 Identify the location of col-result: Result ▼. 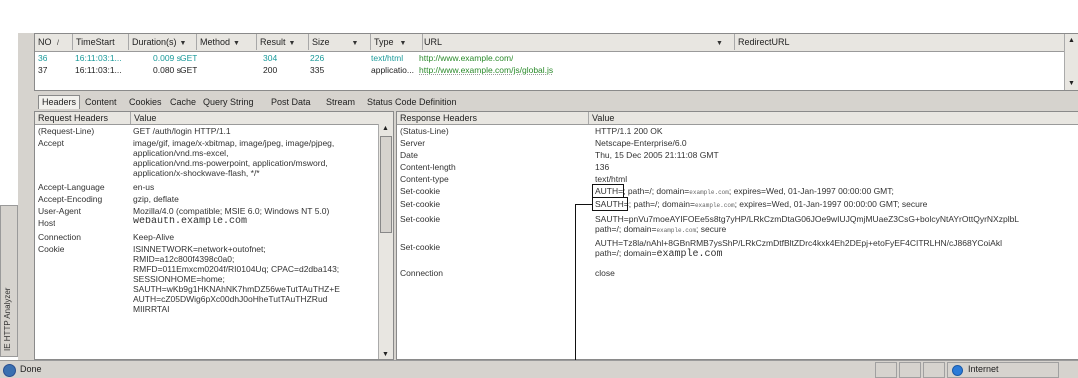
(283, 42).